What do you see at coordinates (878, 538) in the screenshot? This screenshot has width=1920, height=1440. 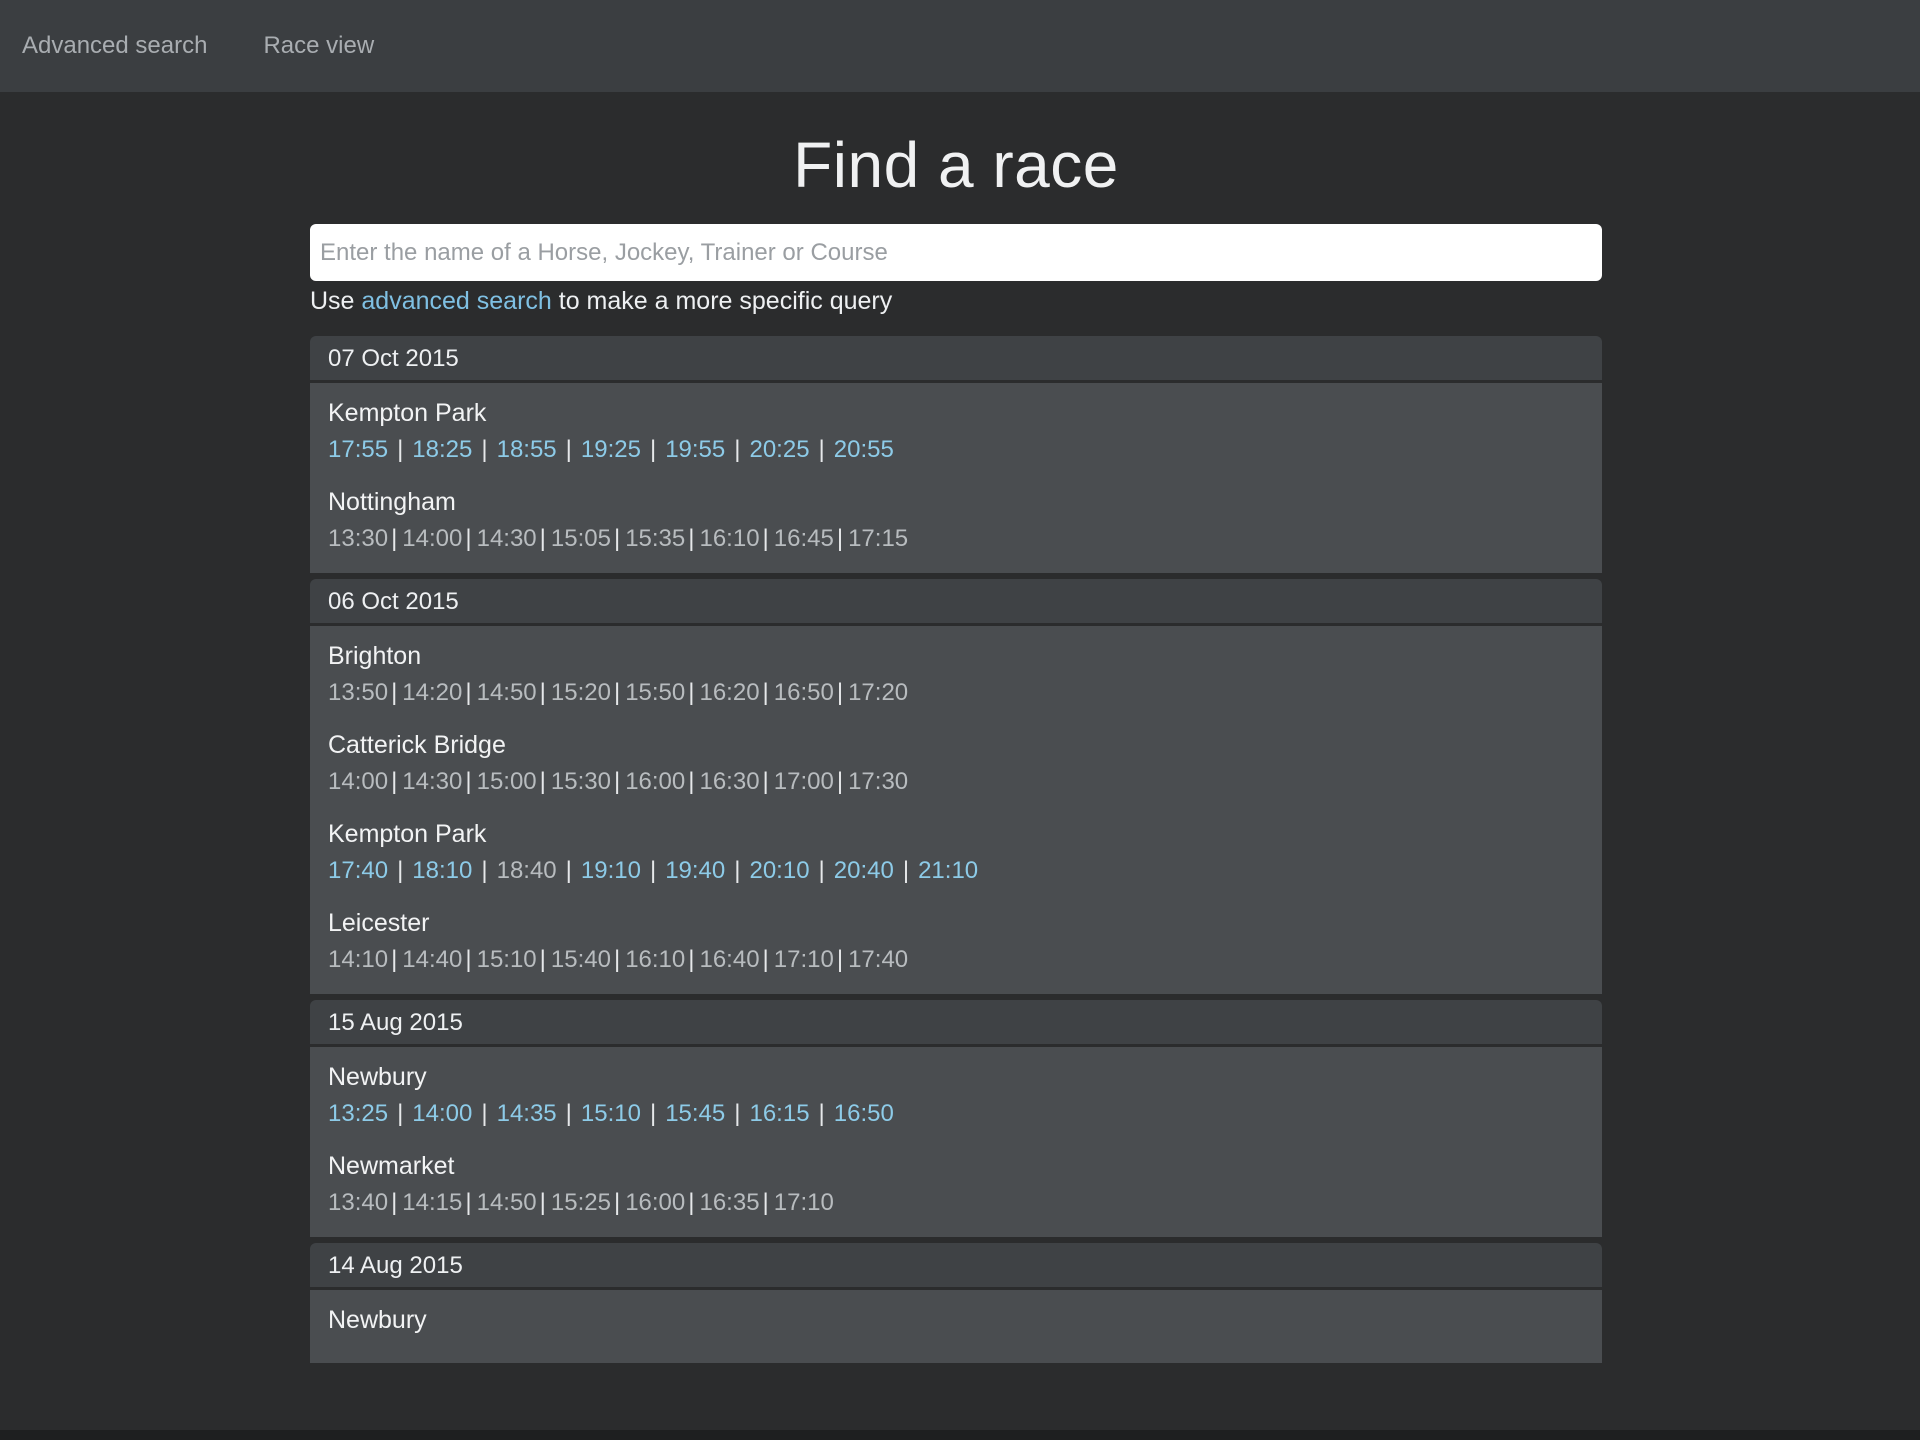 I see `race-time: 17:15` at bounding box center [878, 538].